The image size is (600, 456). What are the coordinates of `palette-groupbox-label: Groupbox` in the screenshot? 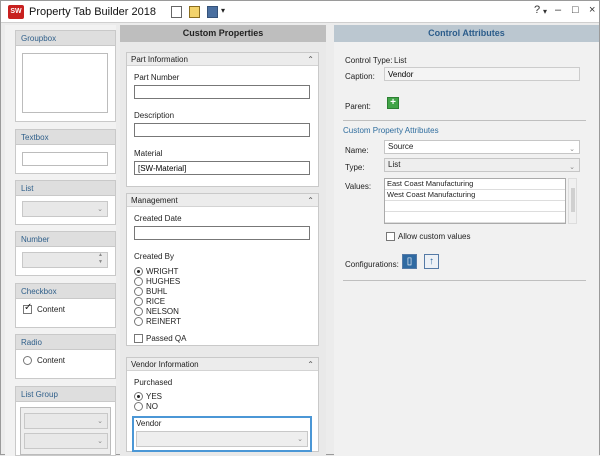 It's located at (65, 38).